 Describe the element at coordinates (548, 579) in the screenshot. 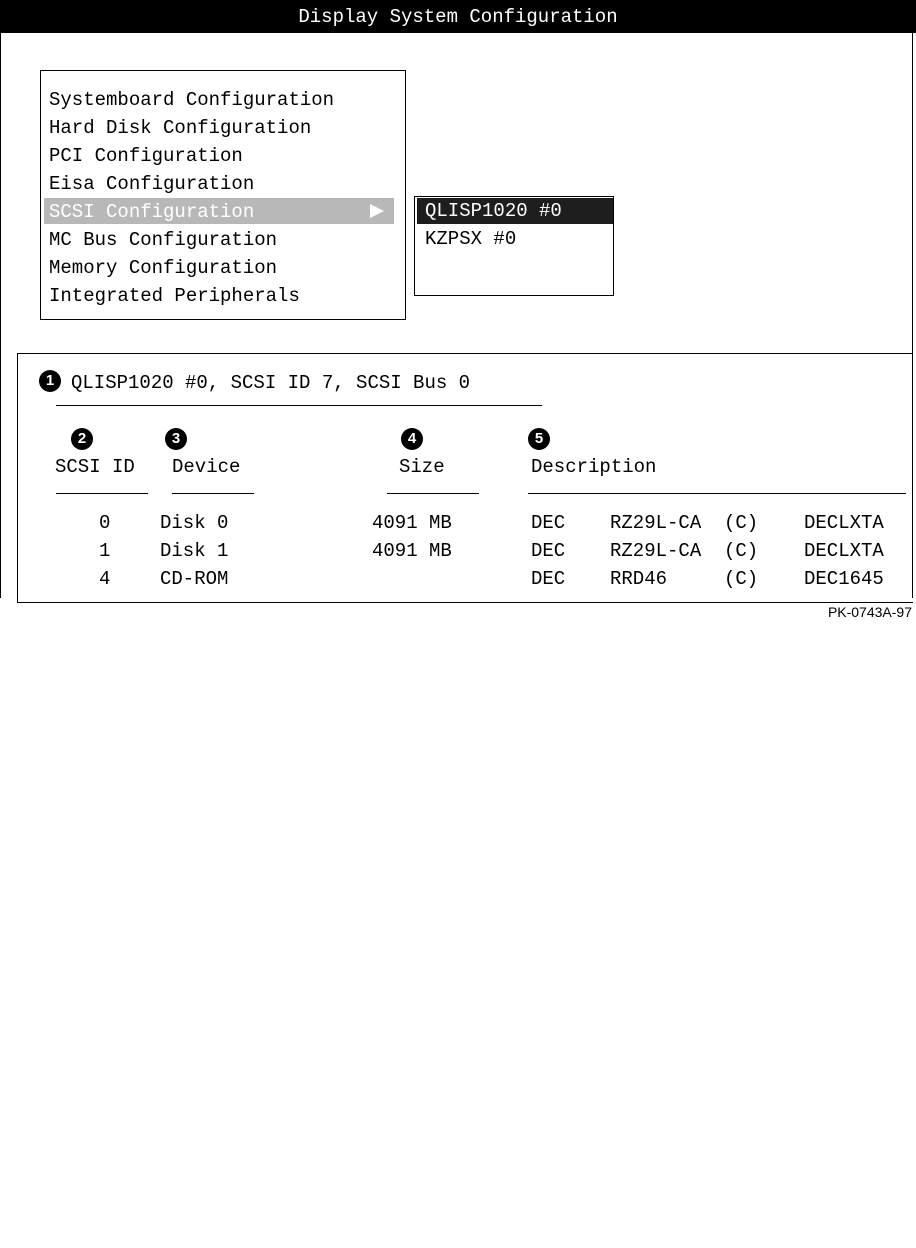

I see `row-2-vendor: DEC` at that location.